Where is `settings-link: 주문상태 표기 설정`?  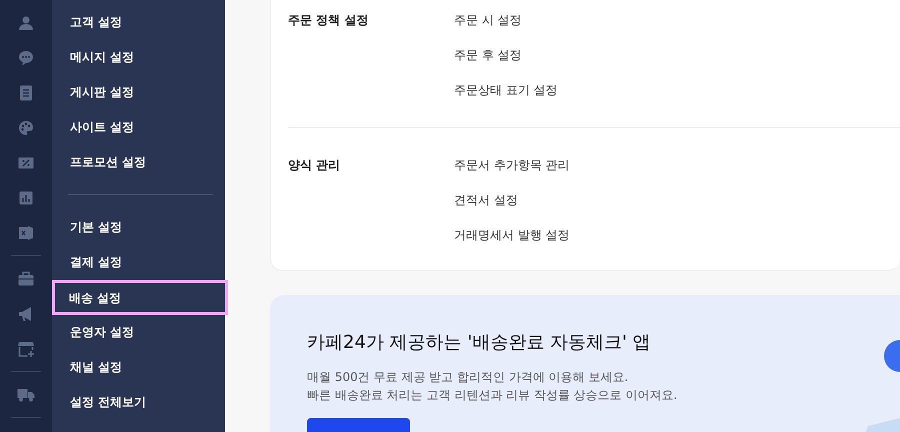 settings-link: 주문상태 표기 설정 is located at coordinates (506, 90).